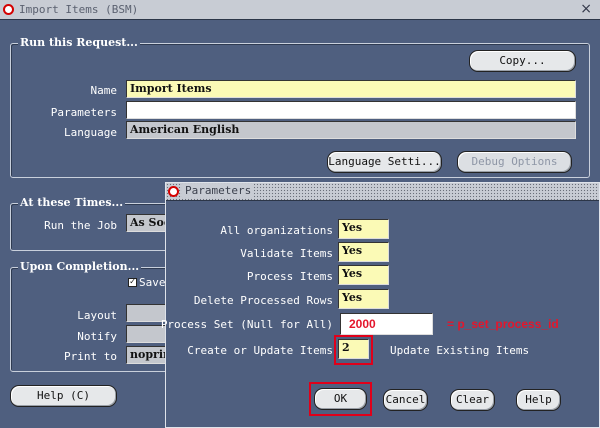 The image size is (600, 428). What do you see at coordinates (90, 356) in the screenshot?
I see `print-to-label: Print to` at bounding box center [90, 356].